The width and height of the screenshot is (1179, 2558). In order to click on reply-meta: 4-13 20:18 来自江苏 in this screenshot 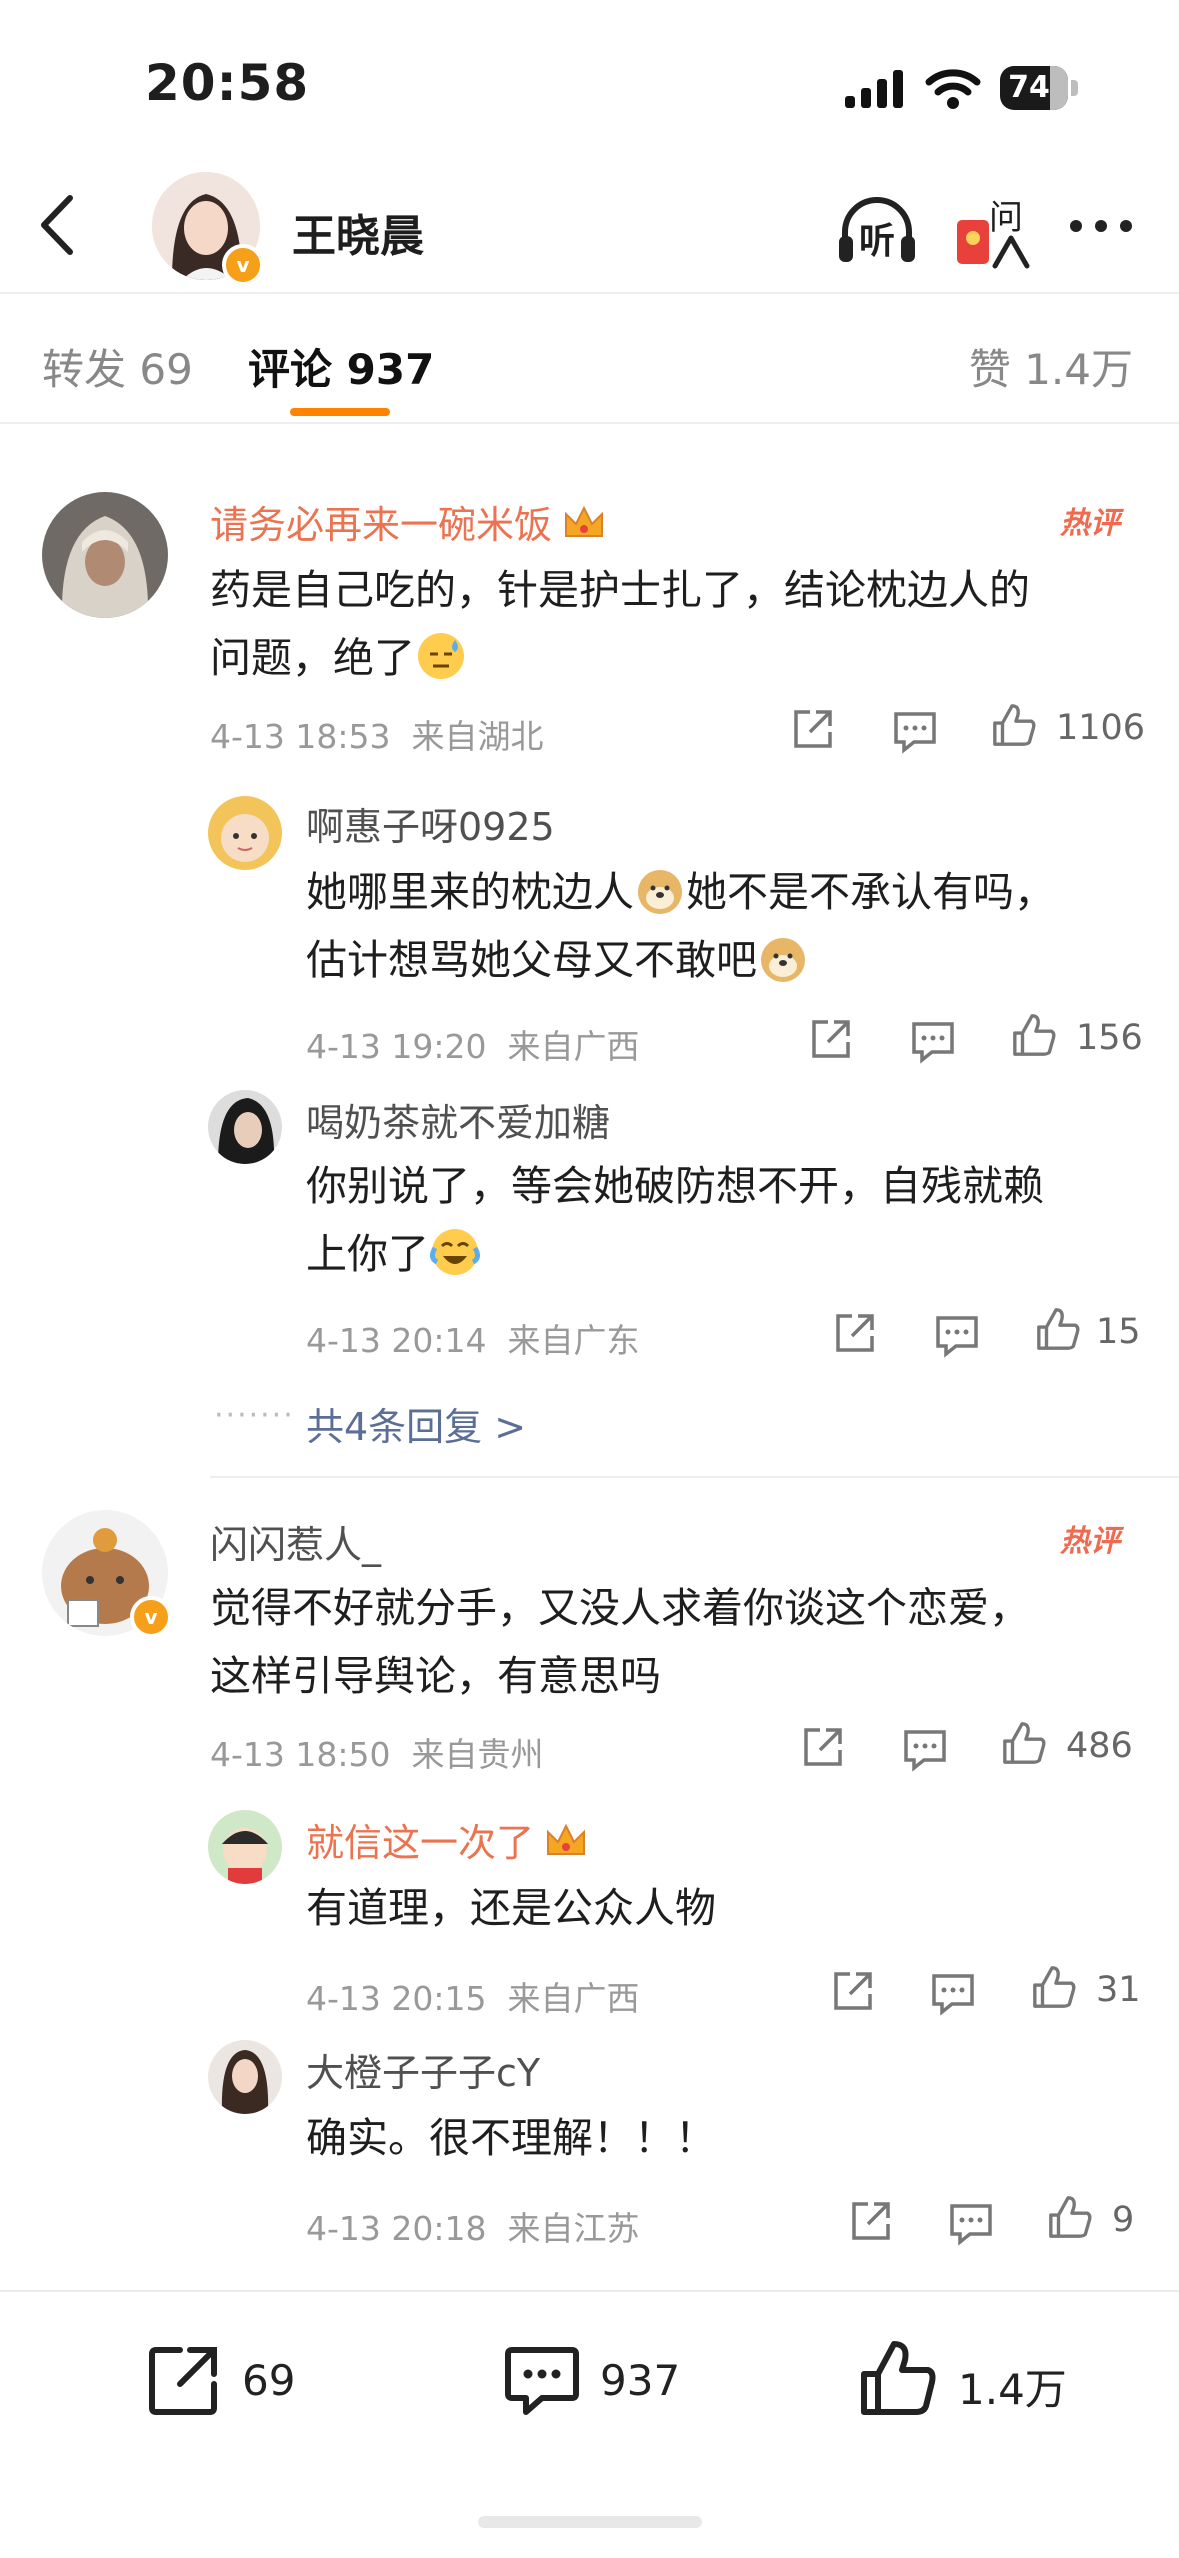, I will do `click(472, 2226)`.